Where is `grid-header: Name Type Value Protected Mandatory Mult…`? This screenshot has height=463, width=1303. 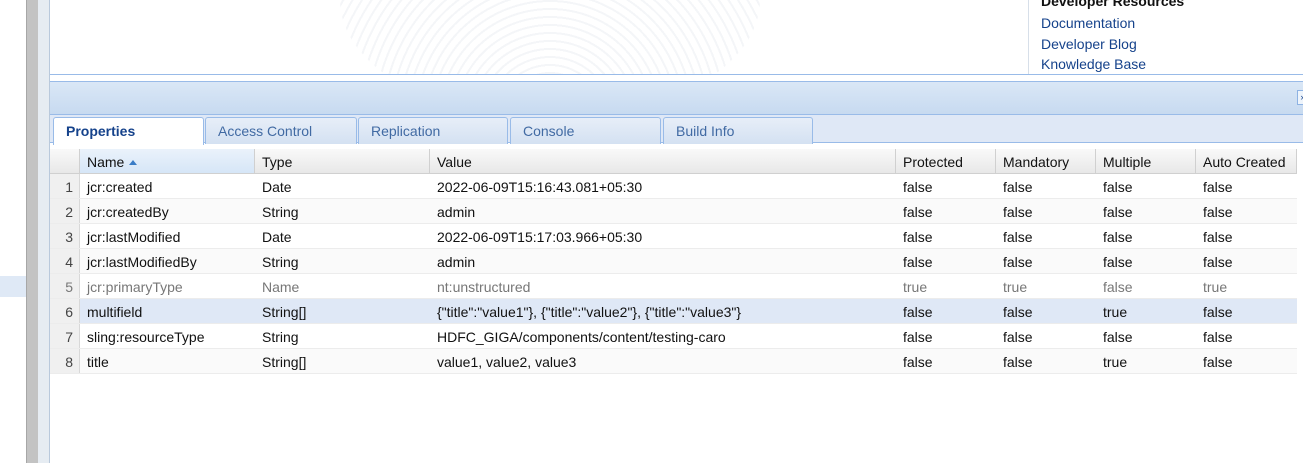
grid-header: Name Type Value Protected Mandatory Mult… is located at coordinates (673, 161).